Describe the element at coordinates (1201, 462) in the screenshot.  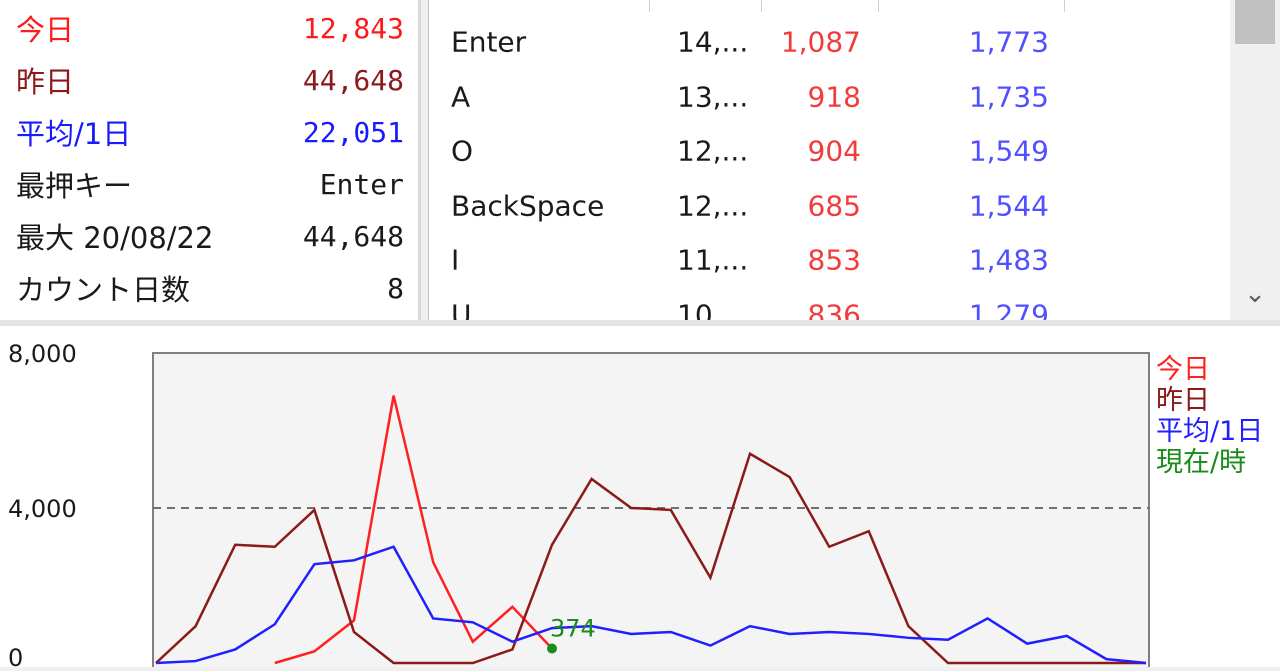
I see `legend-entry: 現在/時` at that location.